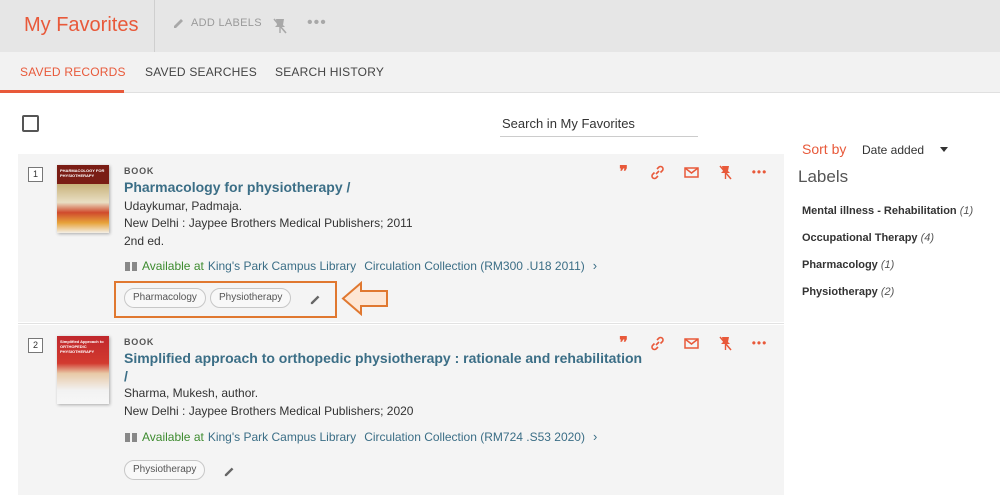 The width and height of the screenshot is (1000, 501). I want to click on labels-heading: Labels, so click(823, 176).